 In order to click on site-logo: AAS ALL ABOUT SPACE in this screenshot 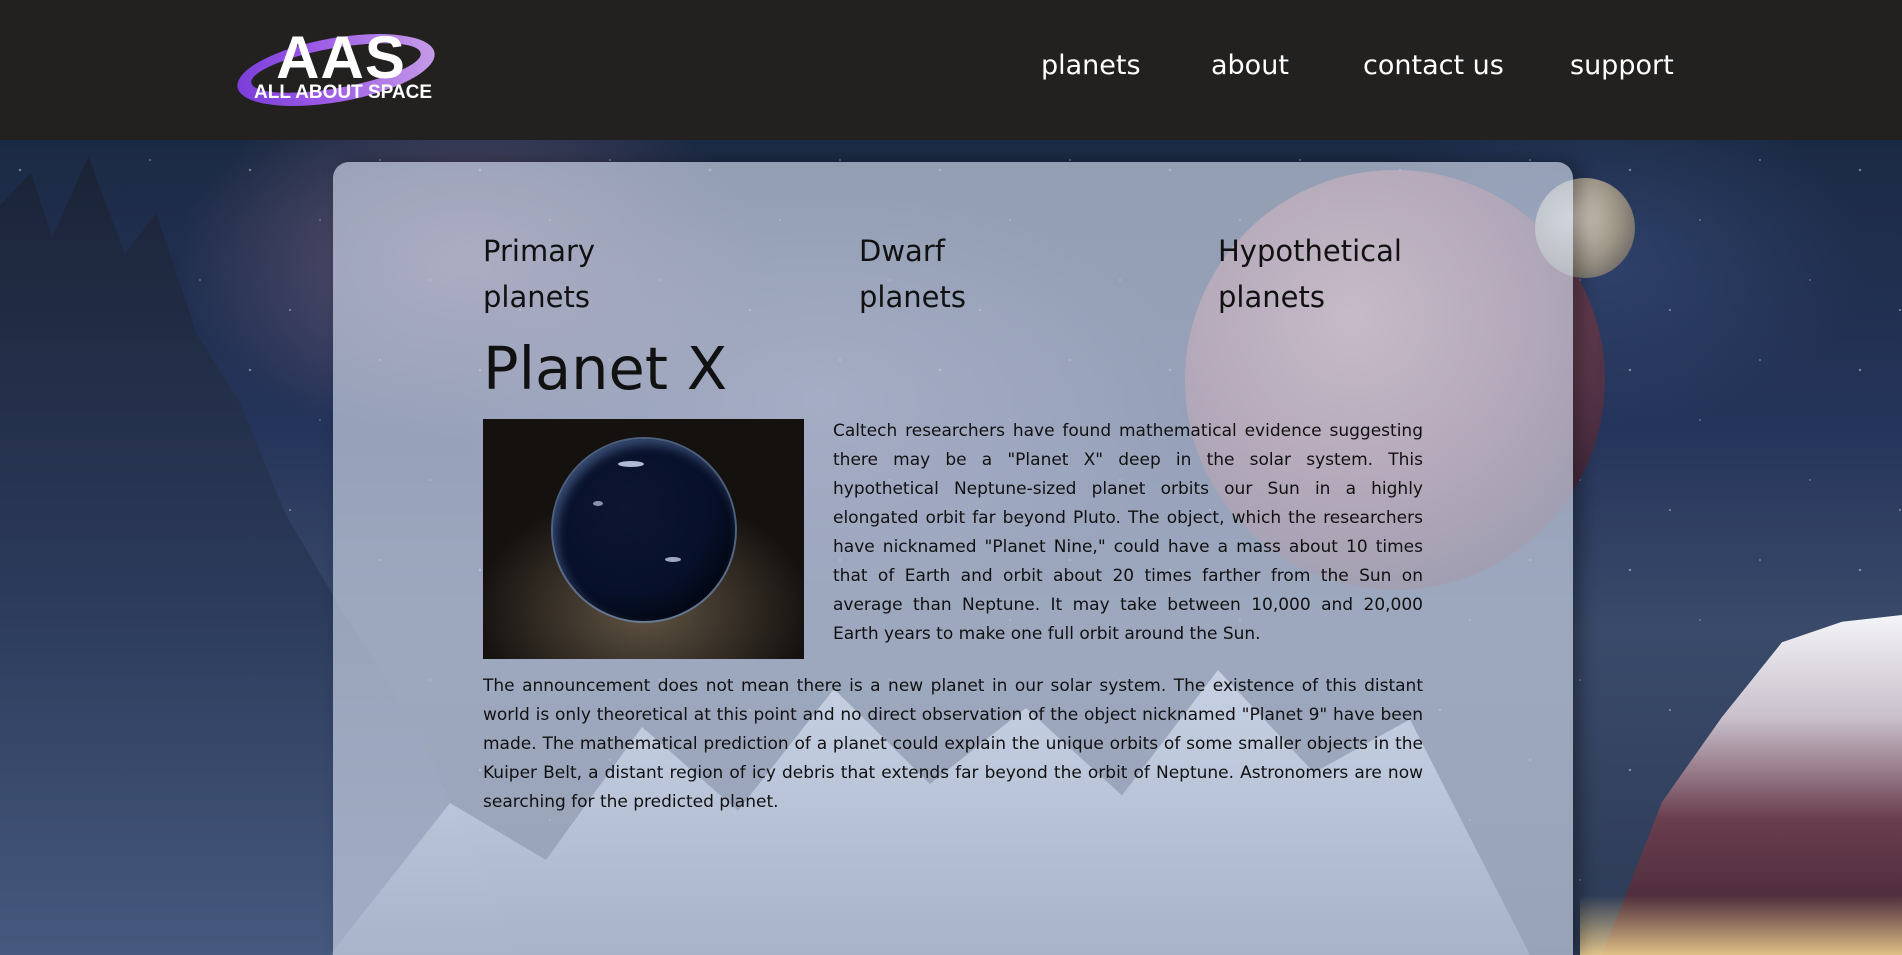, I will do `click(336, 70)`.